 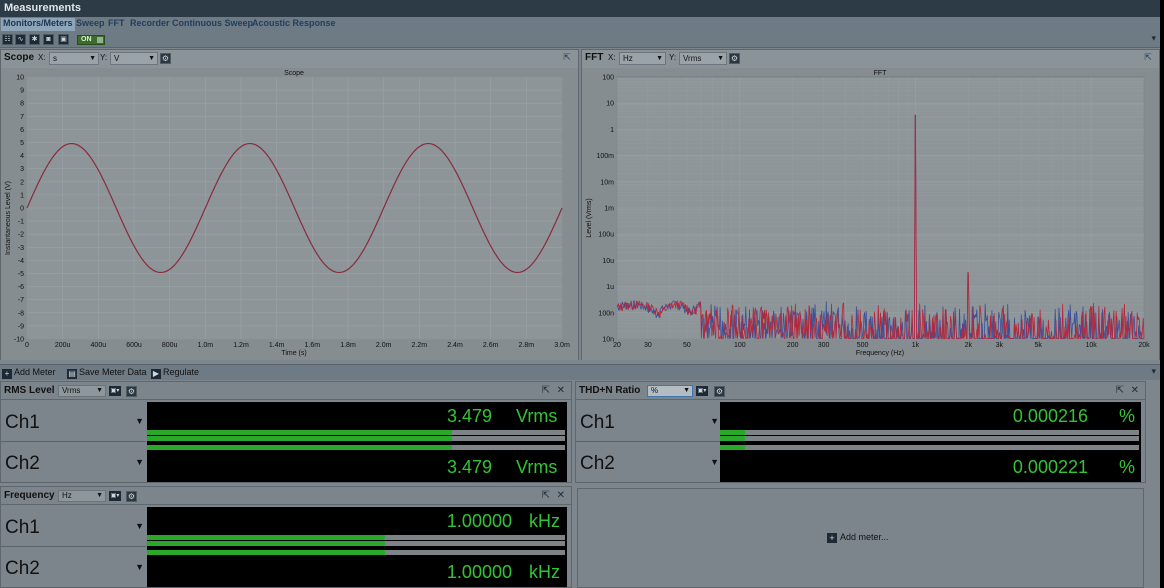 What do you see at coordinates (561, 495) in the screenshot?
I see `freq-close-icon: ✕` at bounding box center [561, 495].